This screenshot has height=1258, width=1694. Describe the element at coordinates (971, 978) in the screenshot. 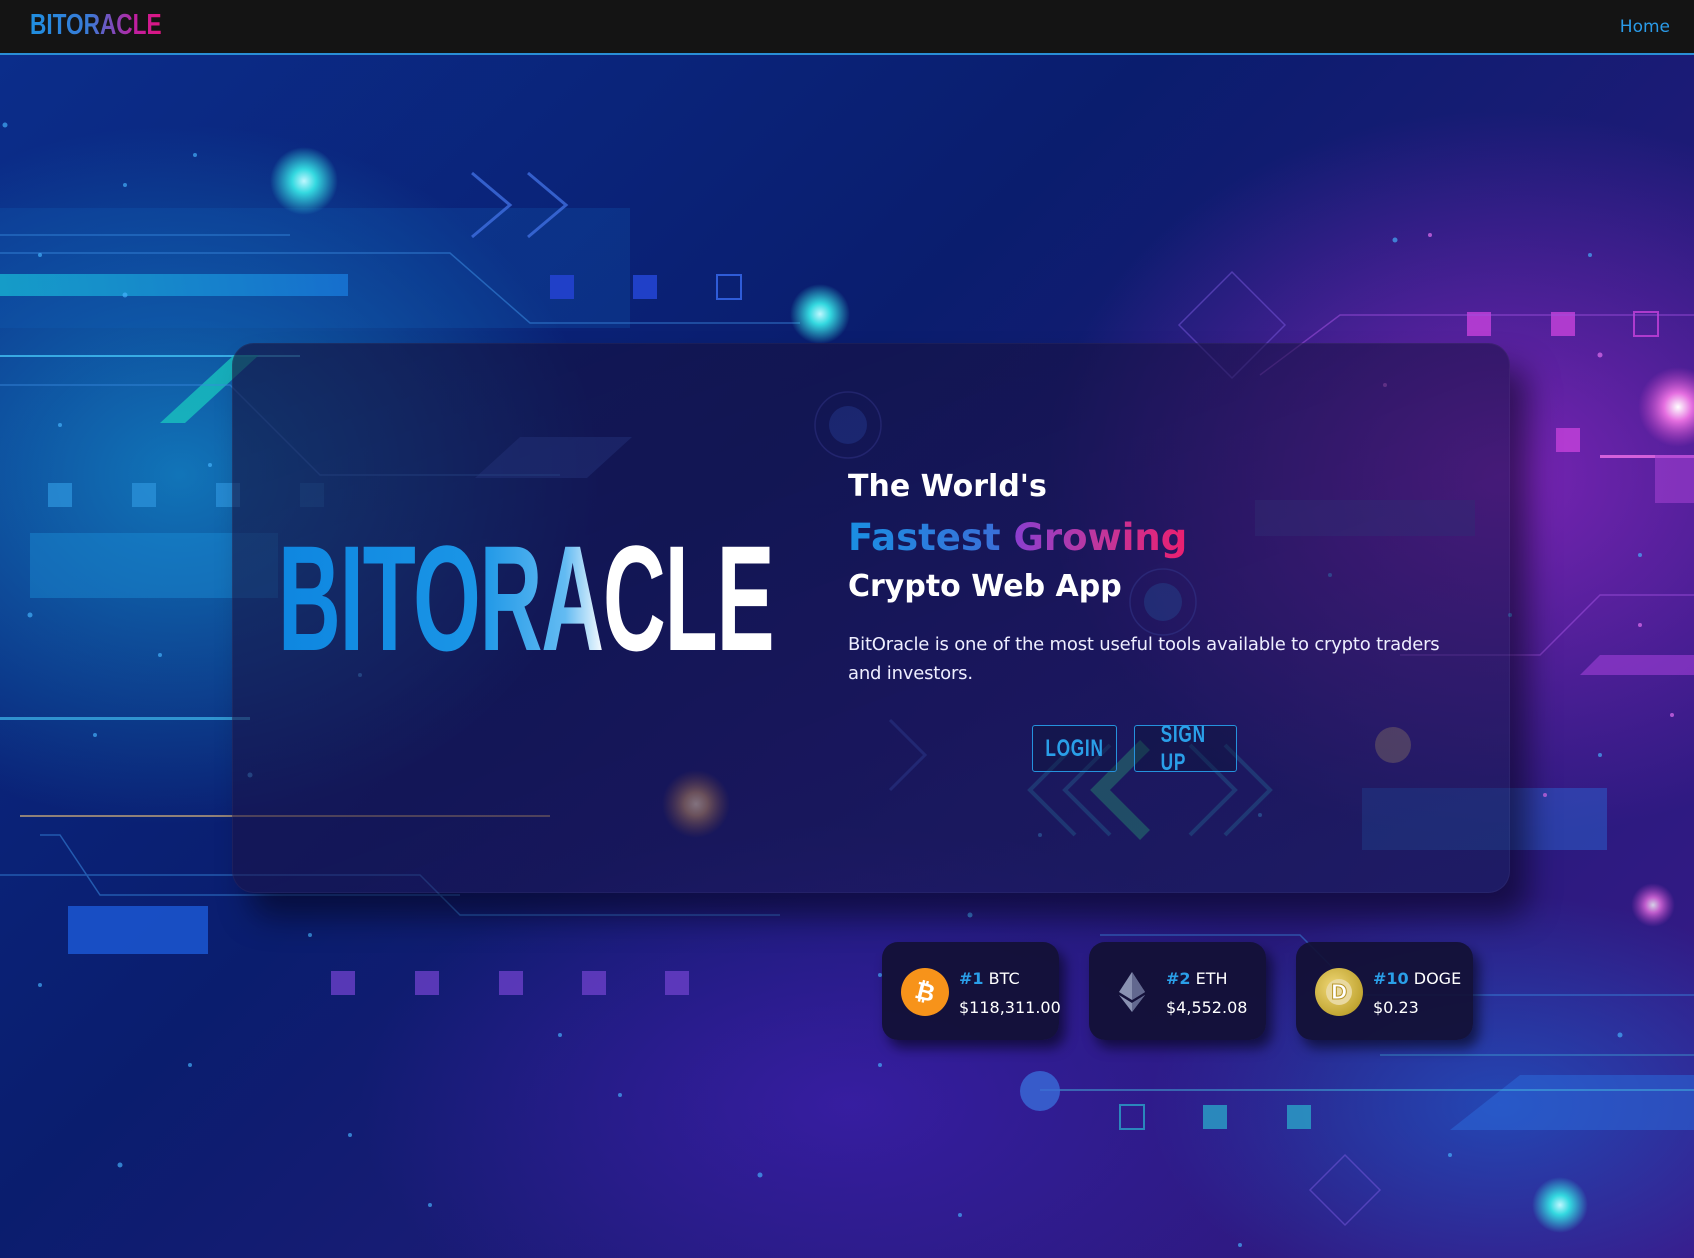

I see `coin-rank: #1` at that location.